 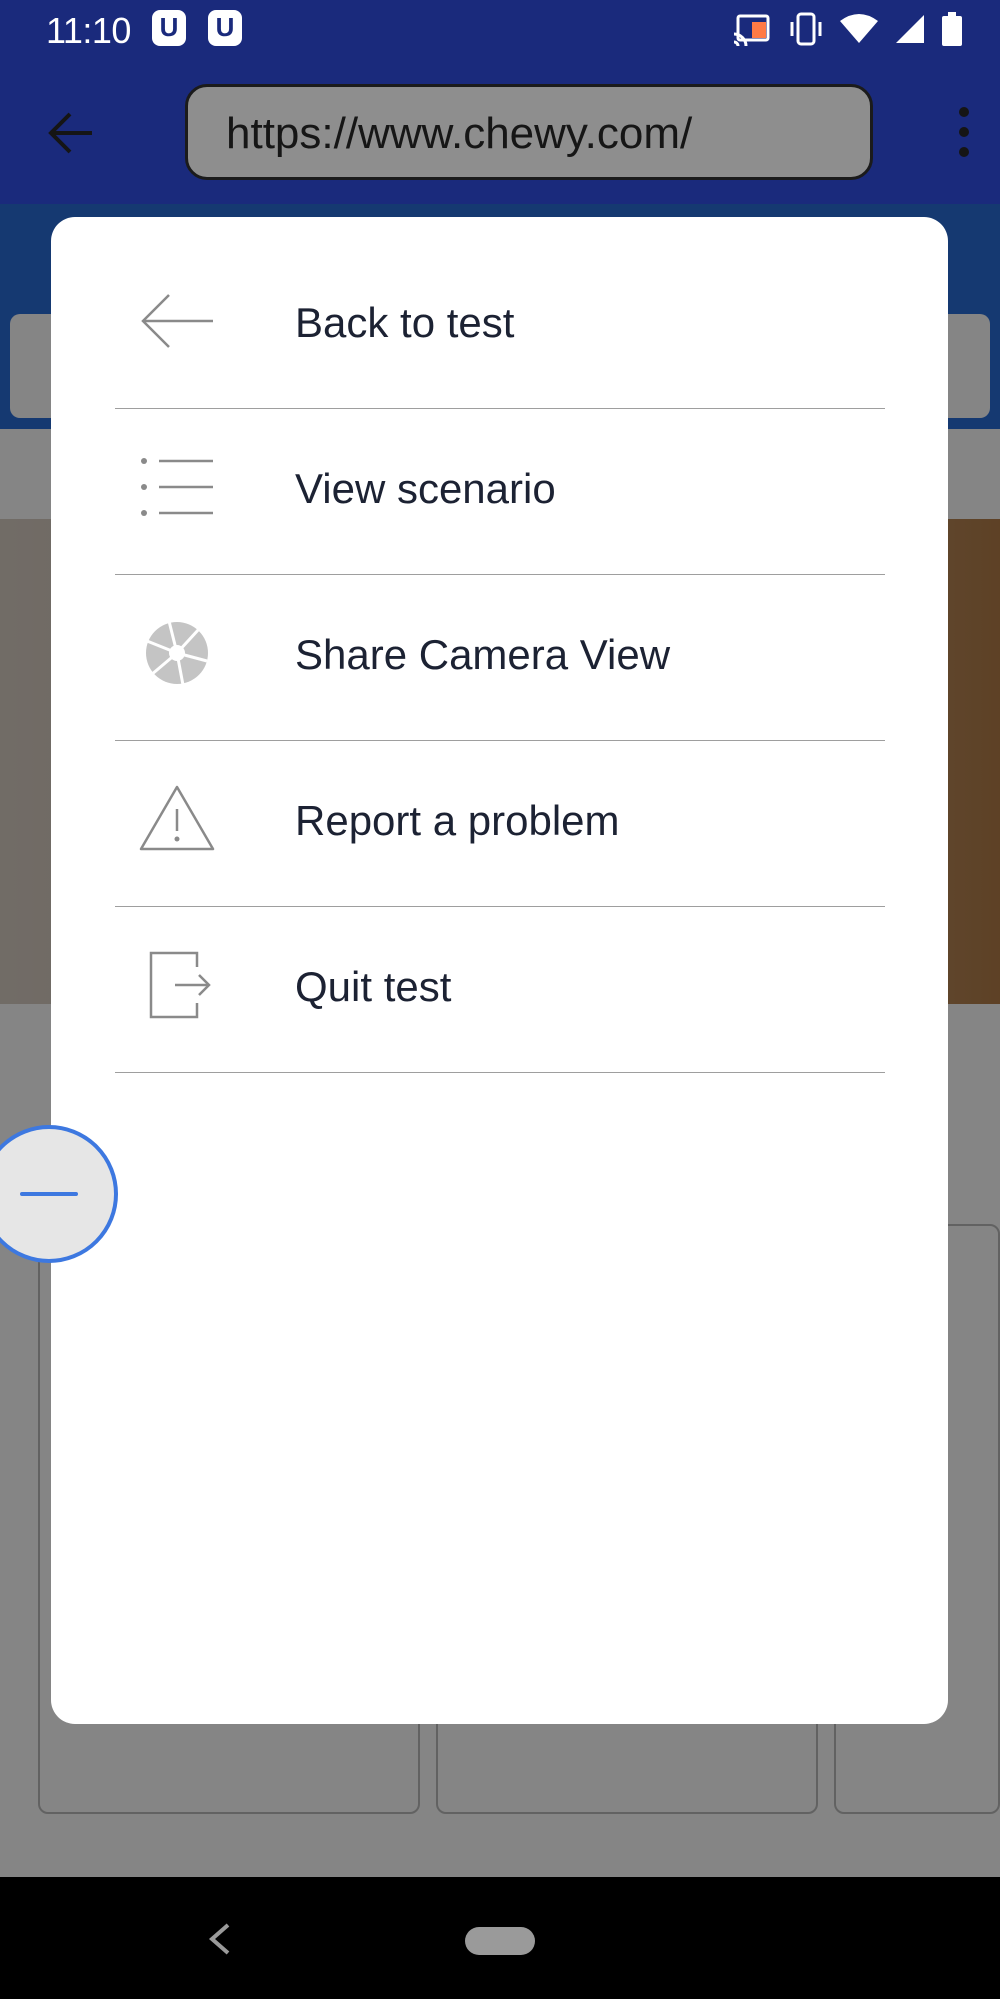 What do you see at coordinates (88, 30) in the screenshot?
I see `status-time: 11:10` at bounding box center [88, 30].